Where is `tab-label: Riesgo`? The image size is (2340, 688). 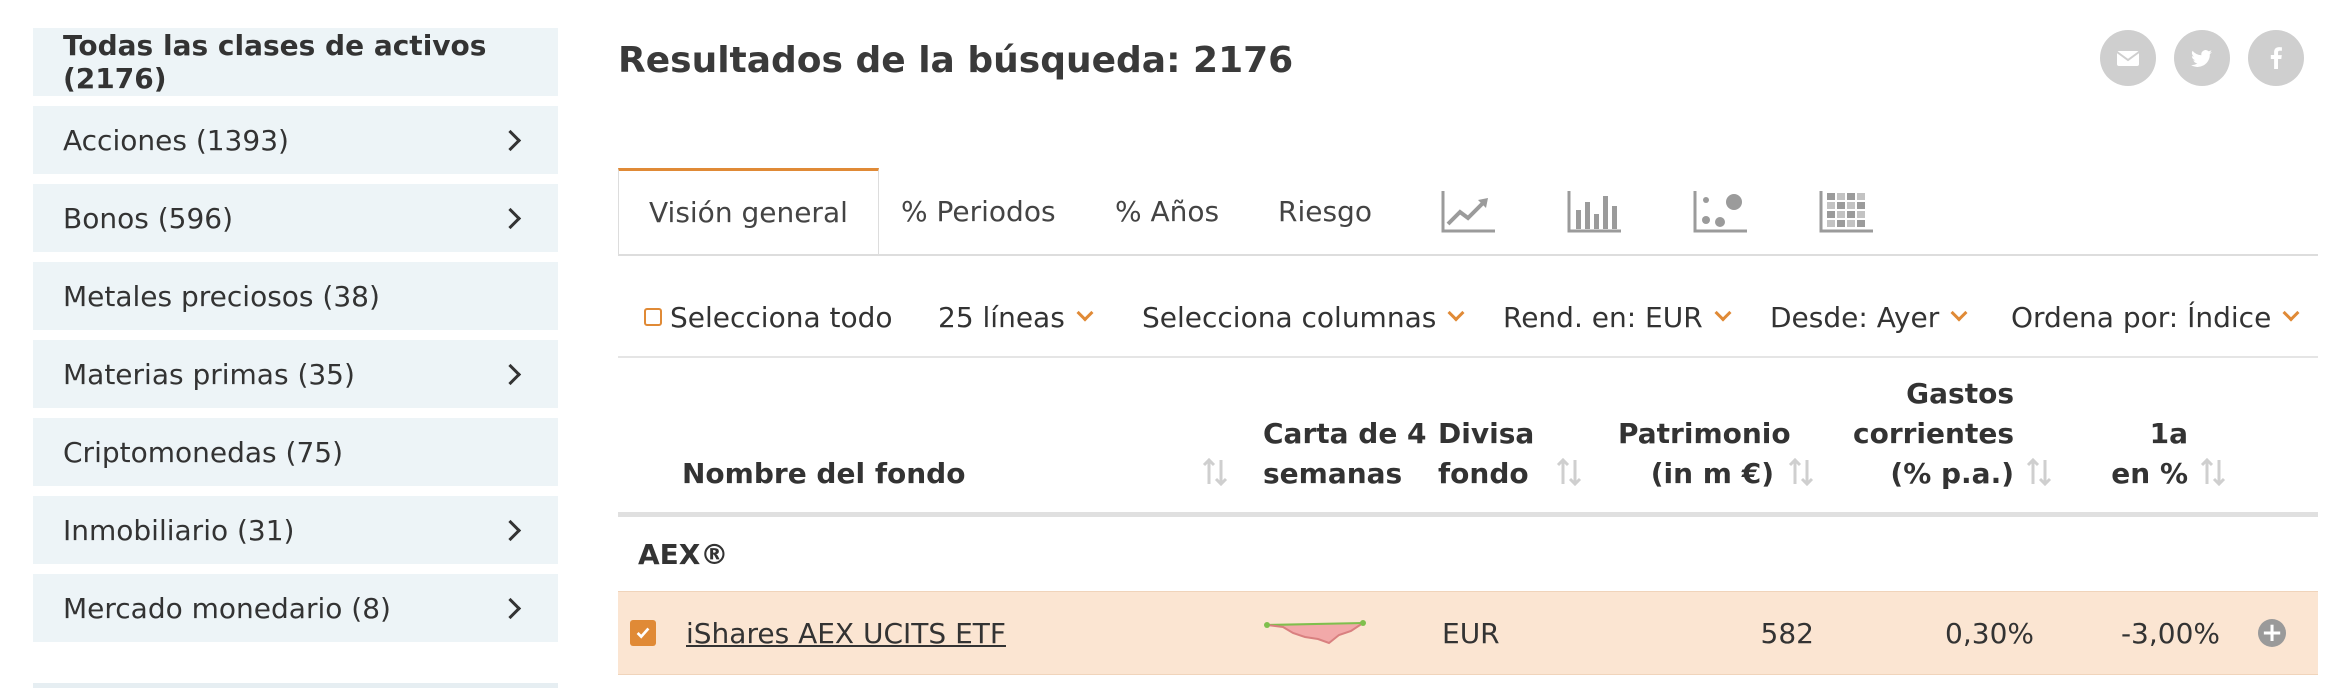
tab-label: Riesgo is located at coordinates (1325, 211).